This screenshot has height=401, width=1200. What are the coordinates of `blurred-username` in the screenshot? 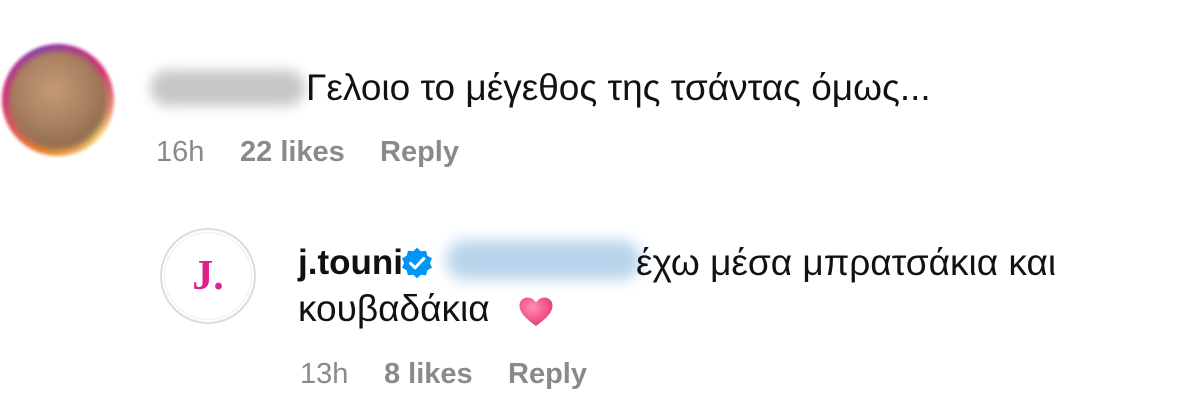 It's located at (227, 88).